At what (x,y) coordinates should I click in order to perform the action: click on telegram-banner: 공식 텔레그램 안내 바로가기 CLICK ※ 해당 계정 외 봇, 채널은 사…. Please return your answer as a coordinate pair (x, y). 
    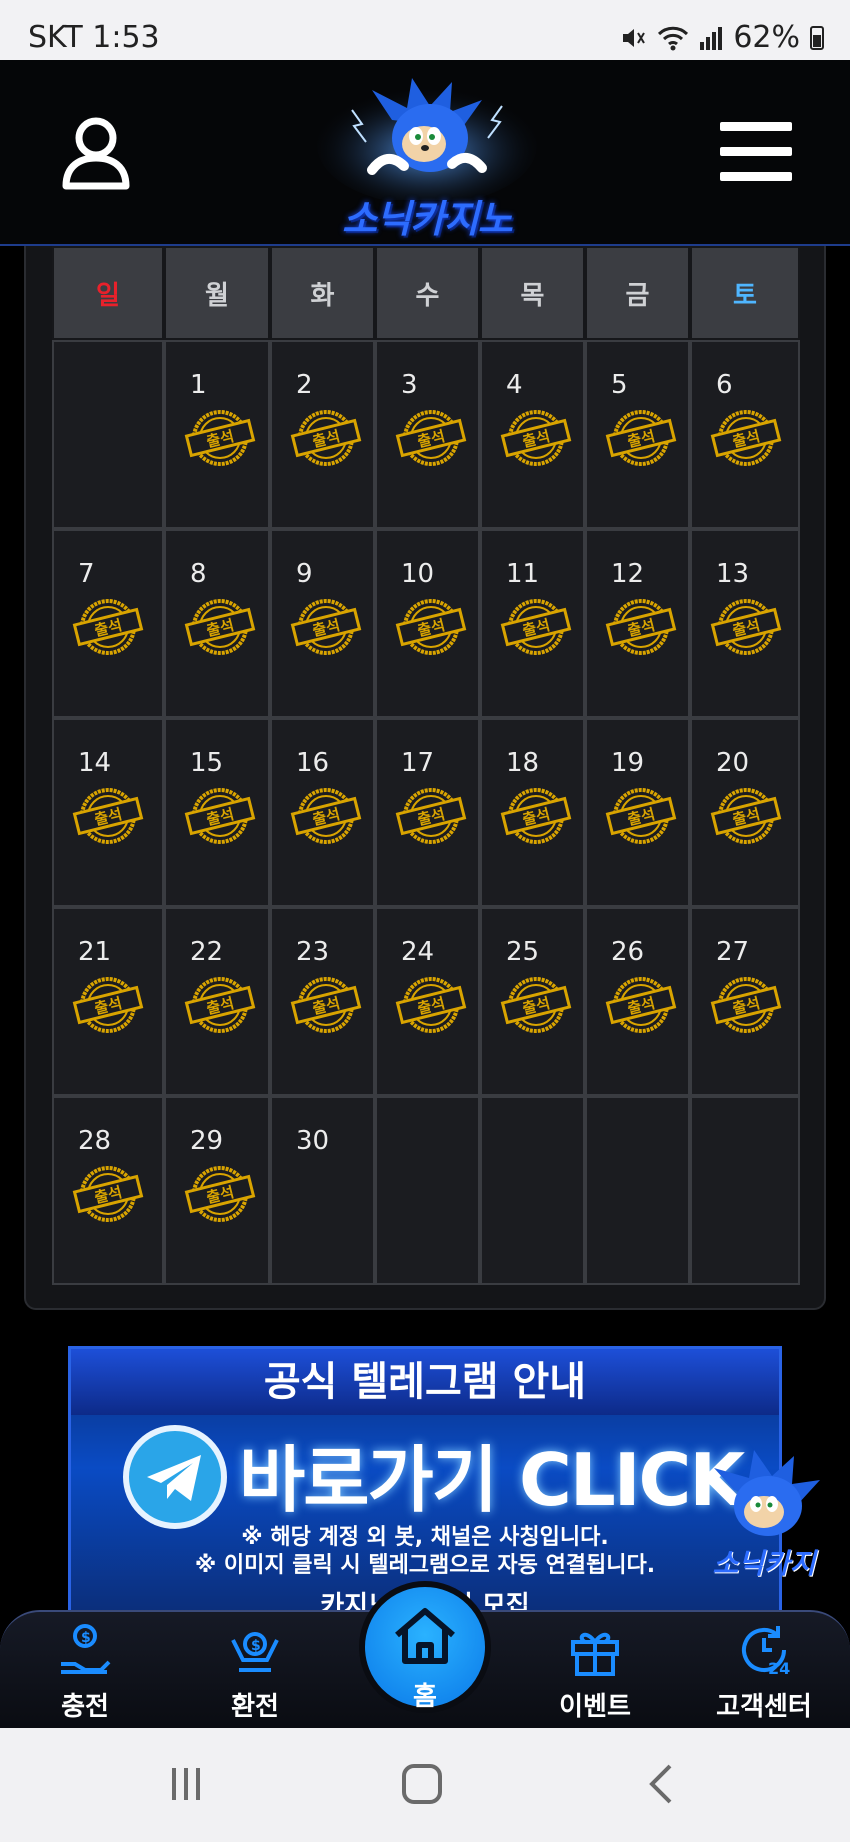
    Looking at the image, I should click on (425, 1481).